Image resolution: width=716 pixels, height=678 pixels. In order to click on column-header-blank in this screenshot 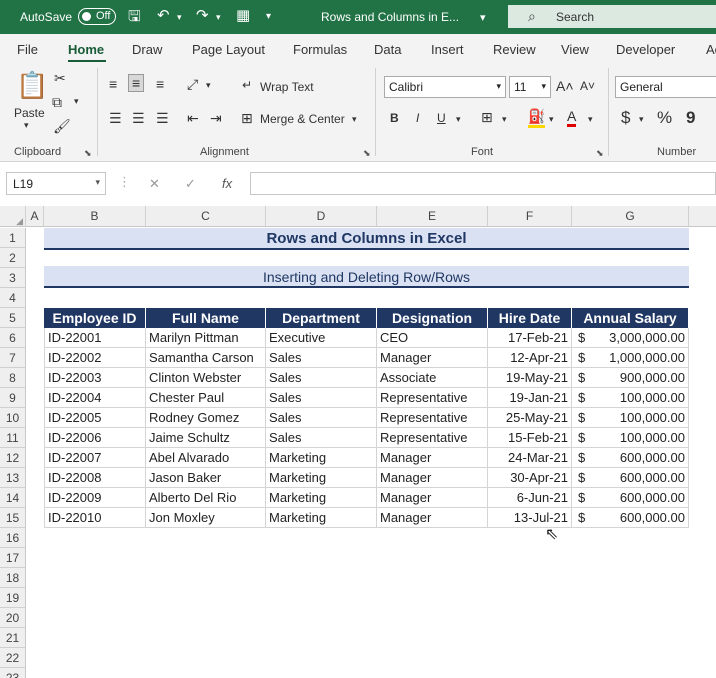, I will do `click(702, 216)`.